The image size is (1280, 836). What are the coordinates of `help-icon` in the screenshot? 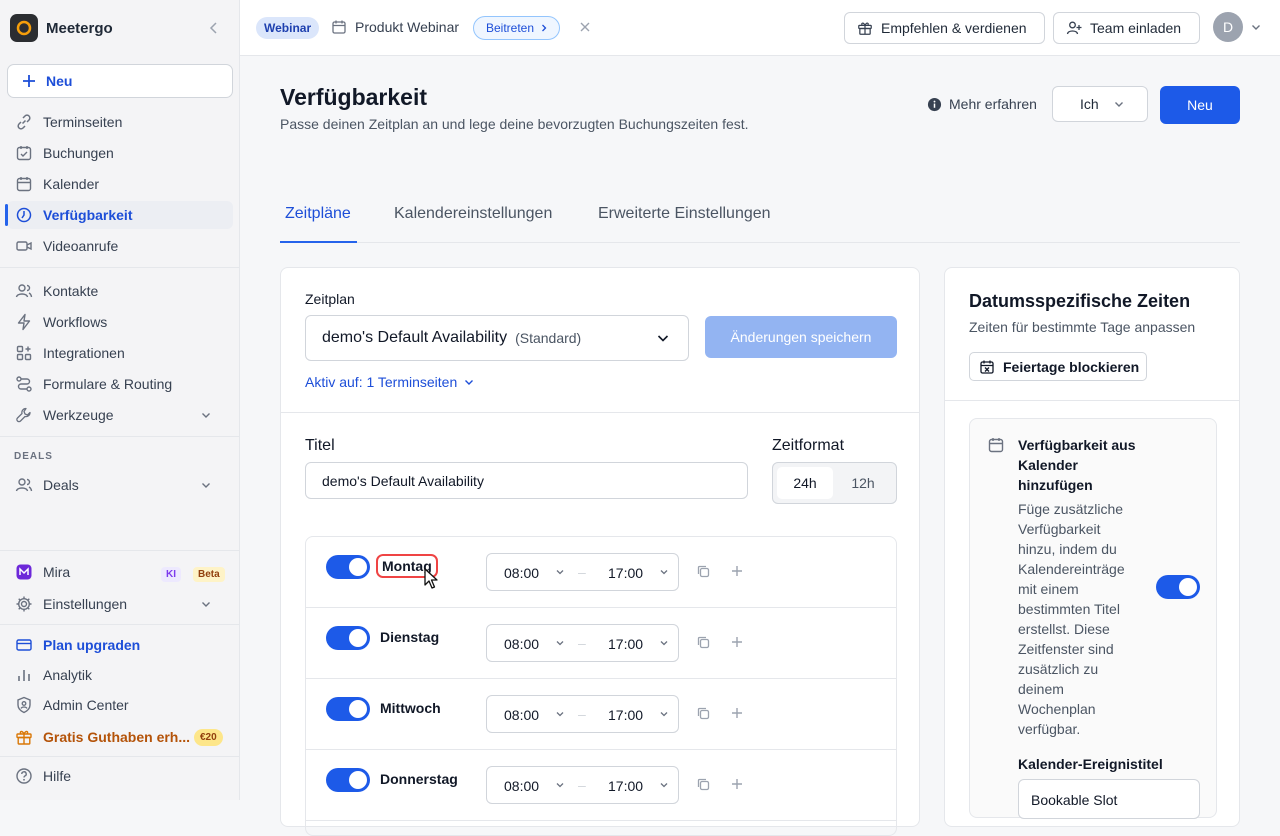 It's located at (24, 776).